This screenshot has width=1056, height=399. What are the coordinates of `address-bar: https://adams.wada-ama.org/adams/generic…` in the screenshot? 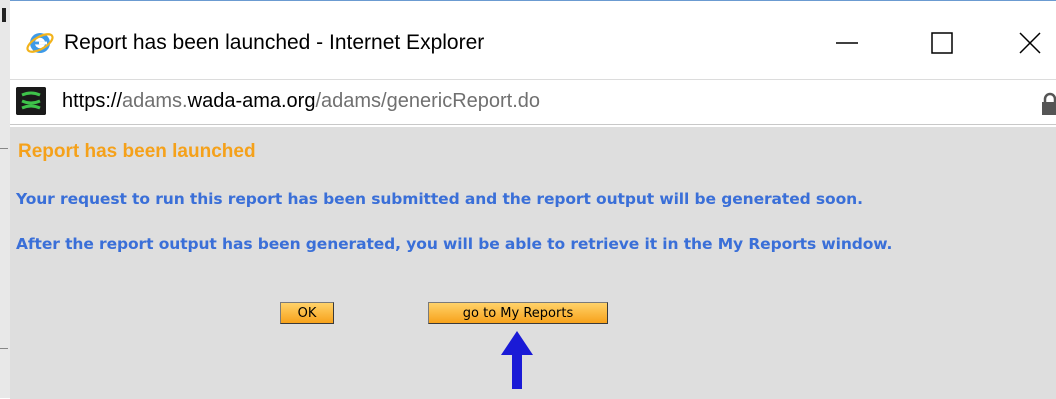 It's located at (533, 102).